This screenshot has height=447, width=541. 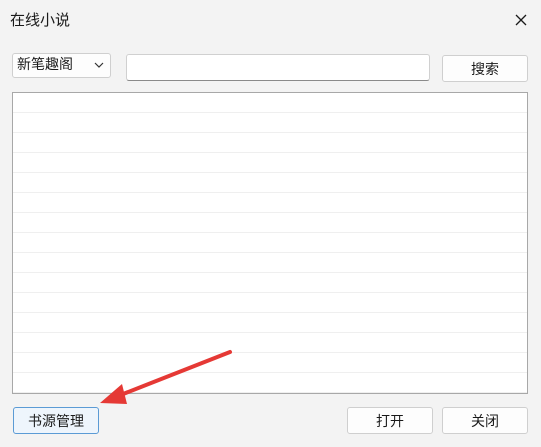 What do you see at coordinates (40, 20) in the screenshot?
I see `window-title: 在线小说` at bounding box center [40, 20].